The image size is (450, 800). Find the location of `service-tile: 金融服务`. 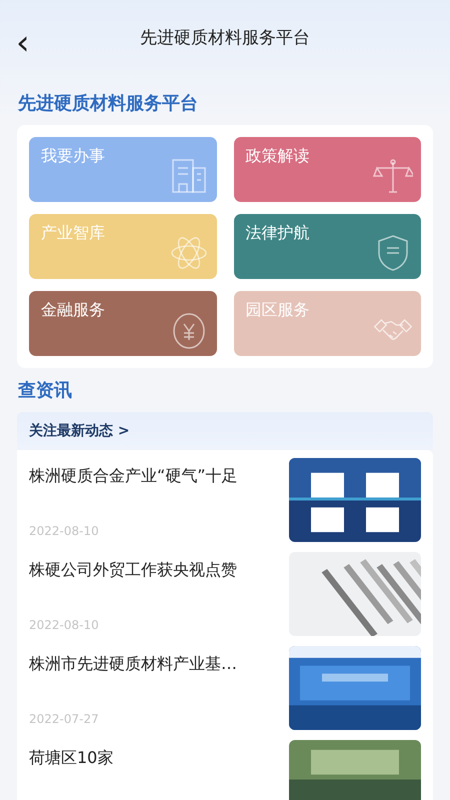

service-tile: 金融服务 is located at coordinates (122, 323).